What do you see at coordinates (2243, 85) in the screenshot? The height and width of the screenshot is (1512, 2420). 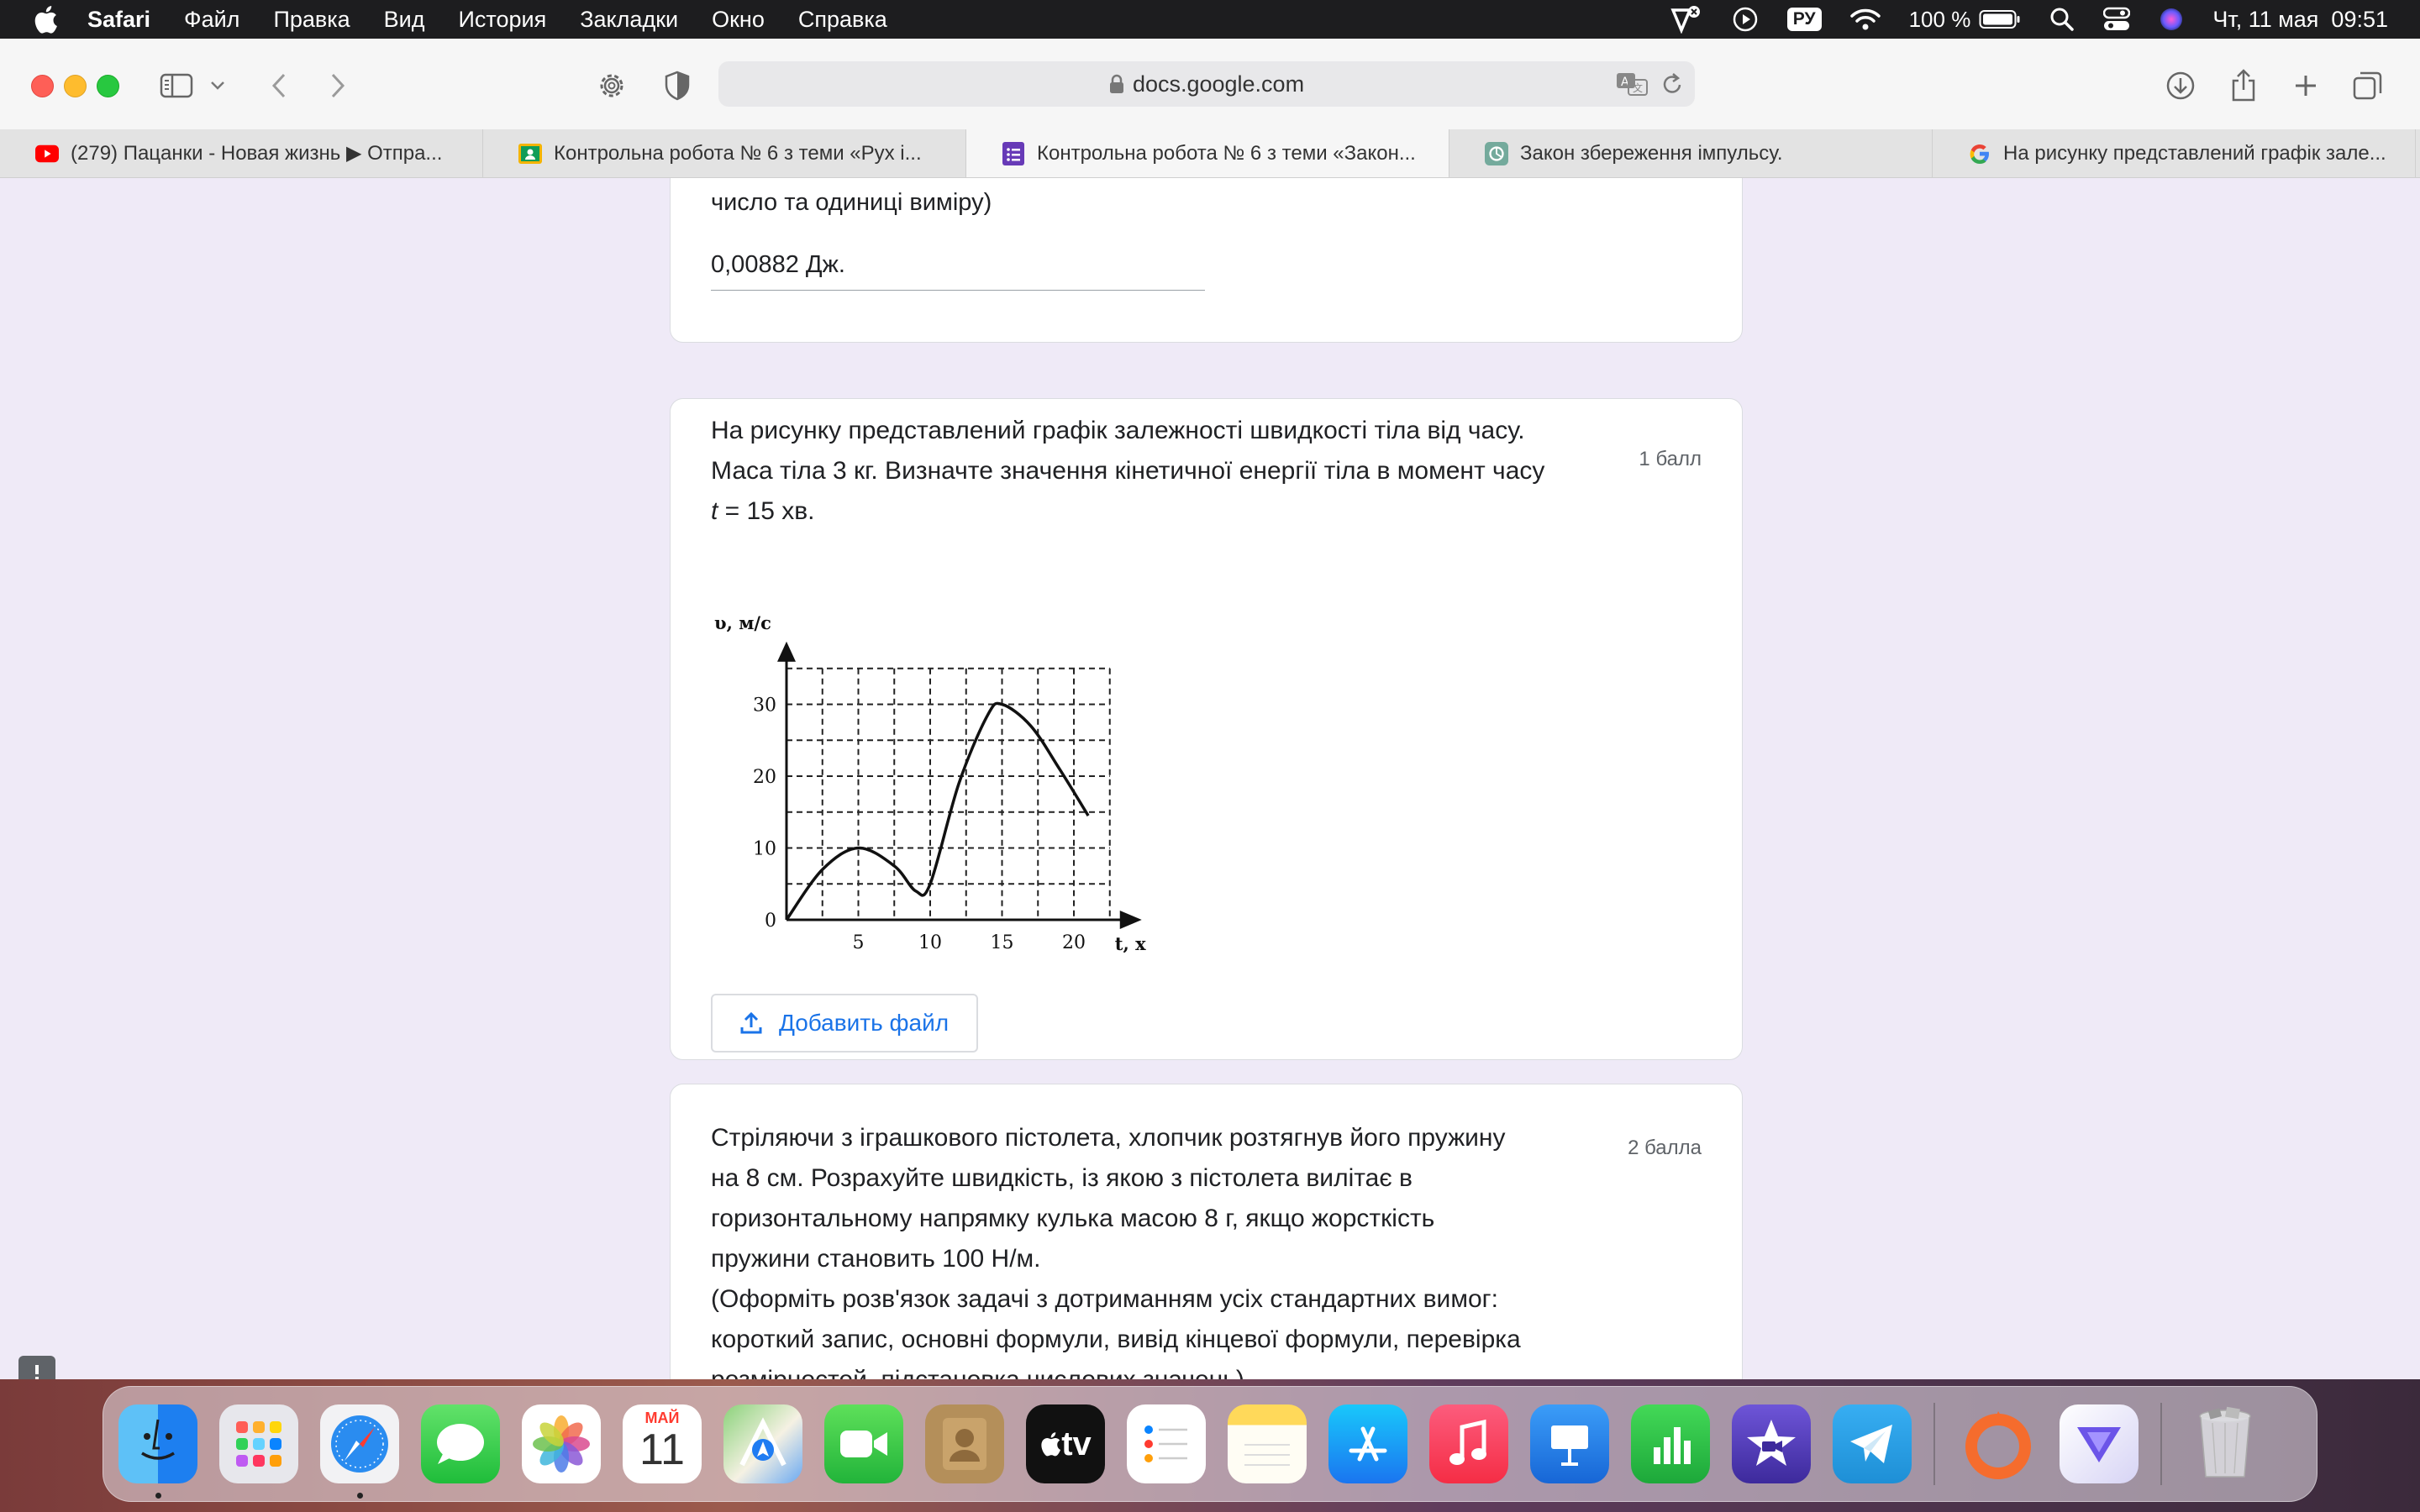 I see `share-icon` at bounding box center [2243, 85].